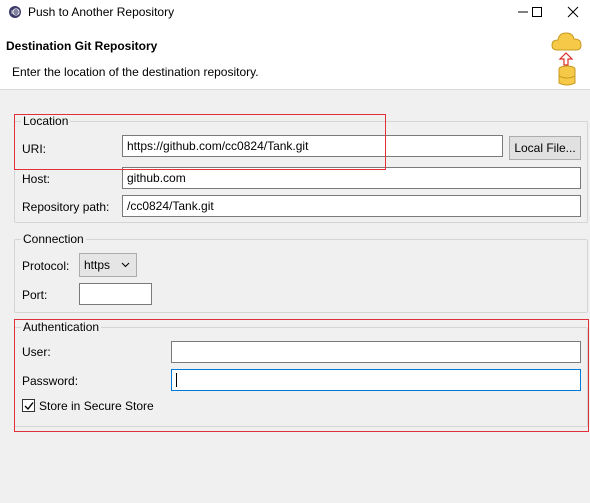  Describe the element at coordinates (46, 121) in the screenshot. I see `location-legend: Location` at that location.